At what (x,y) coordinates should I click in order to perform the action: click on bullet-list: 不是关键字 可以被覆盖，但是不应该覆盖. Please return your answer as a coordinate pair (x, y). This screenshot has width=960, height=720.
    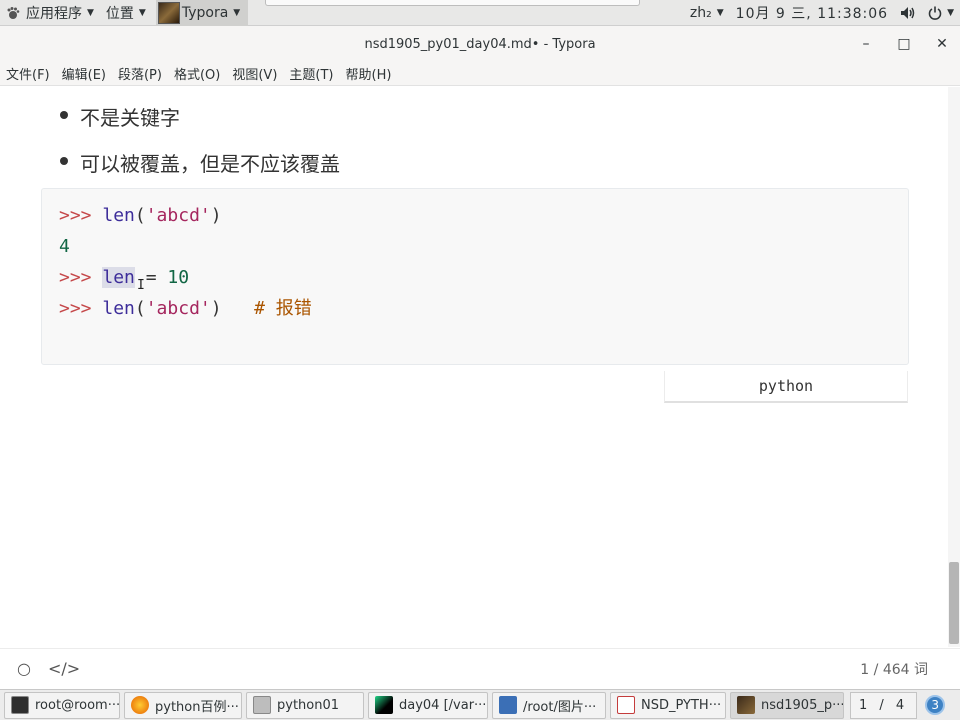
    Looking at the image, I should click on (200, 139).